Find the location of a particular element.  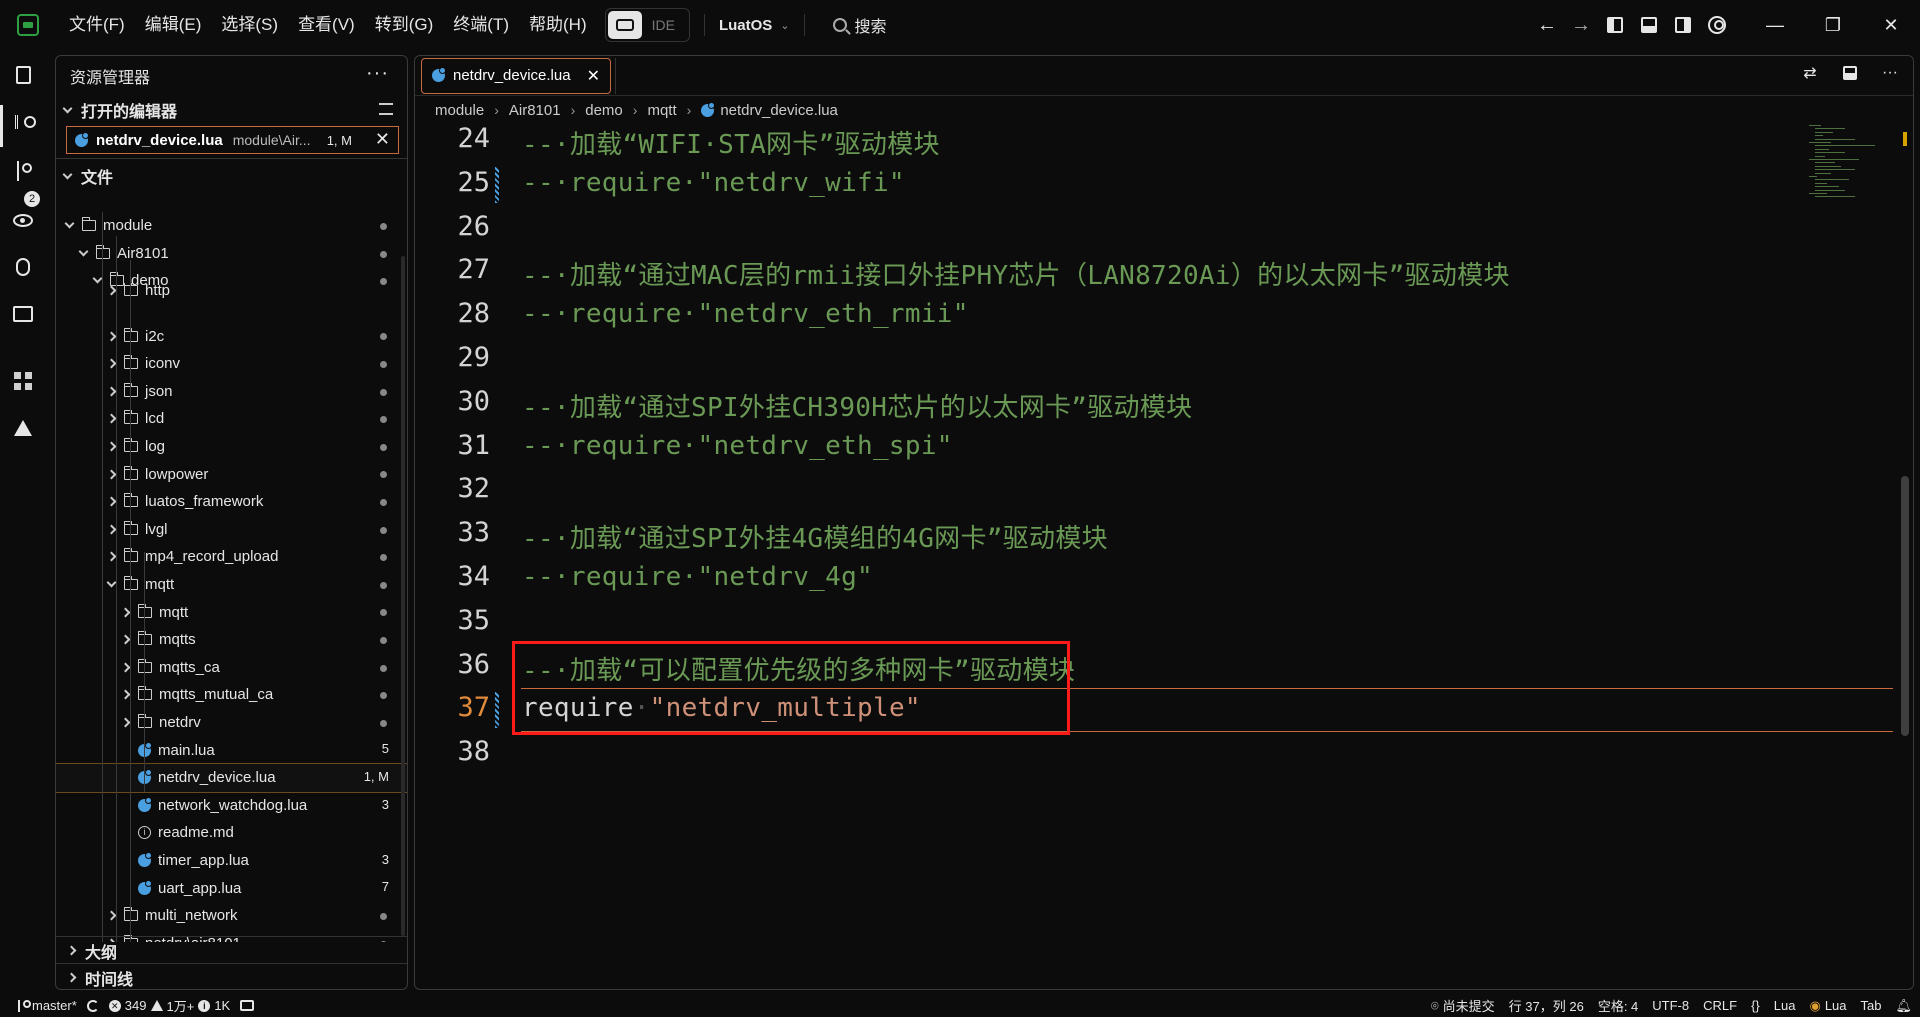

folder-item: module is located at coordinates (231, 226).